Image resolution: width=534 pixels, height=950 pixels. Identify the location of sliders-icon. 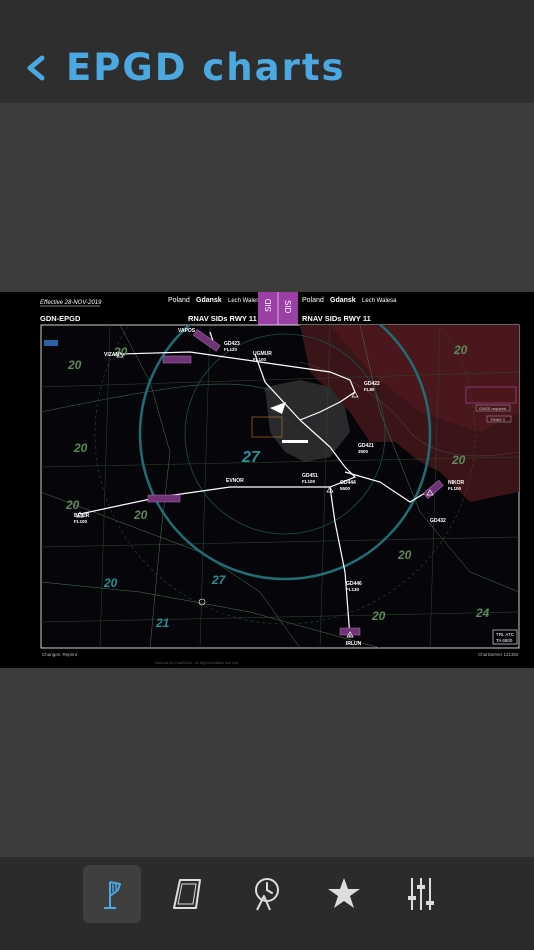
(421, 894).